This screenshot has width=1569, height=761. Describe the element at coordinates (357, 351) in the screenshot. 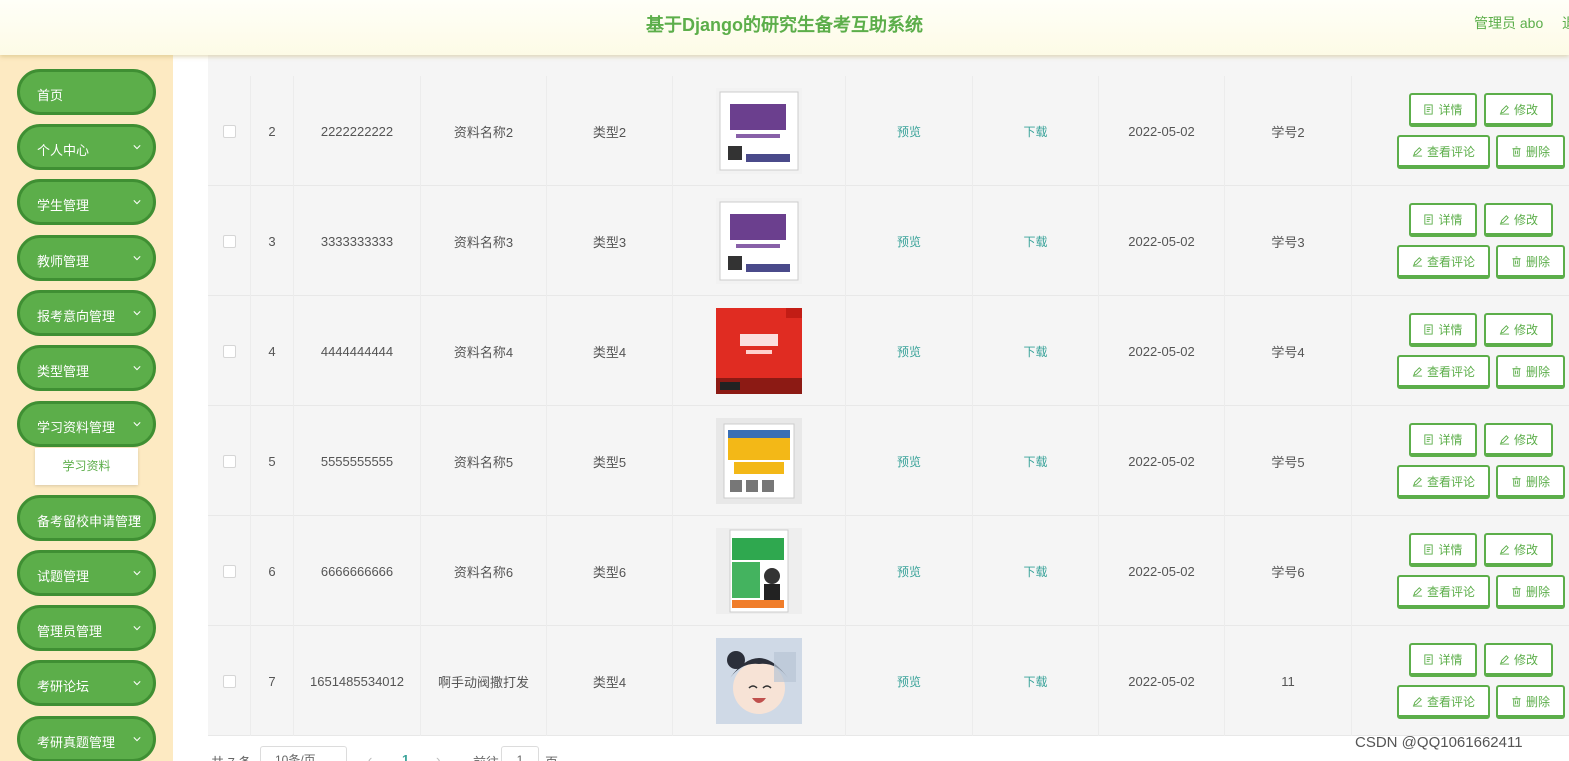

I see `cell-code: 4444444444` at that location.